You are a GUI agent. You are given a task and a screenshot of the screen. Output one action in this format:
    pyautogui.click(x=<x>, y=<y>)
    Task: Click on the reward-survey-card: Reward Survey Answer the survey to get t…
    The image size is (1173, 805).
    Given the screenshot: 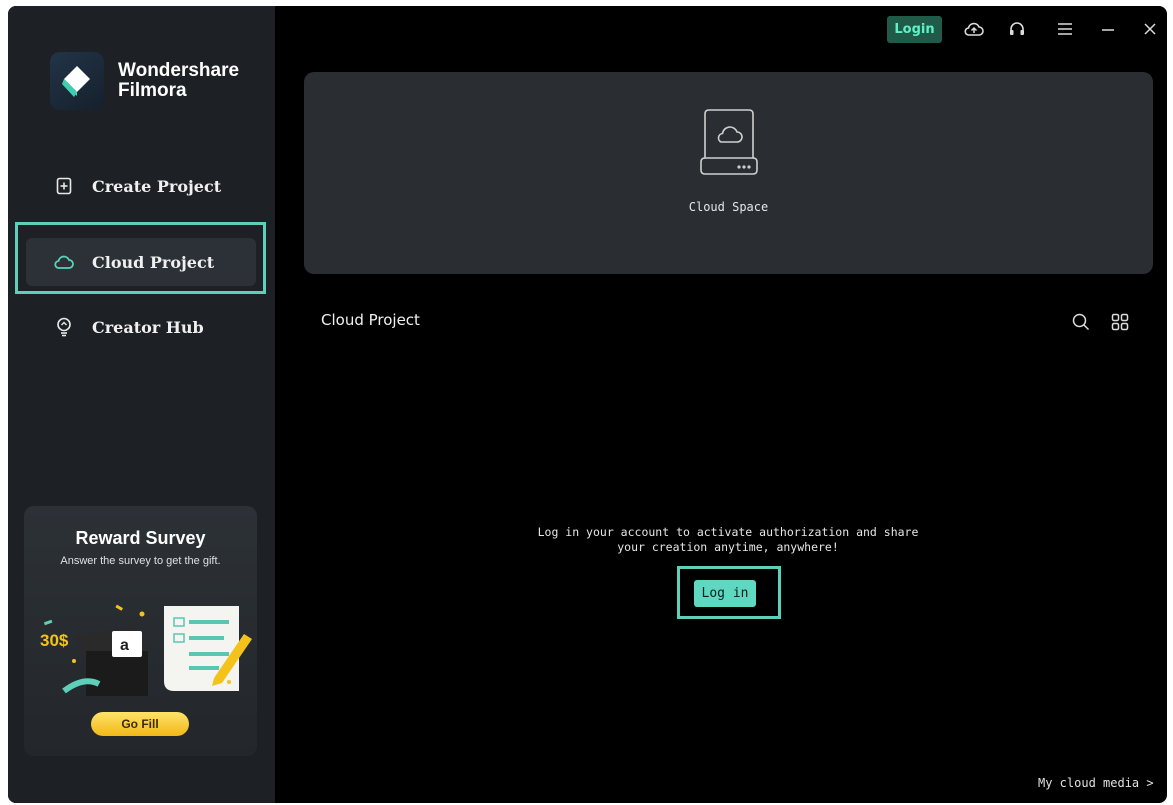 What is the action you would take?
    pyautogui.click(x=140, y=631)
    